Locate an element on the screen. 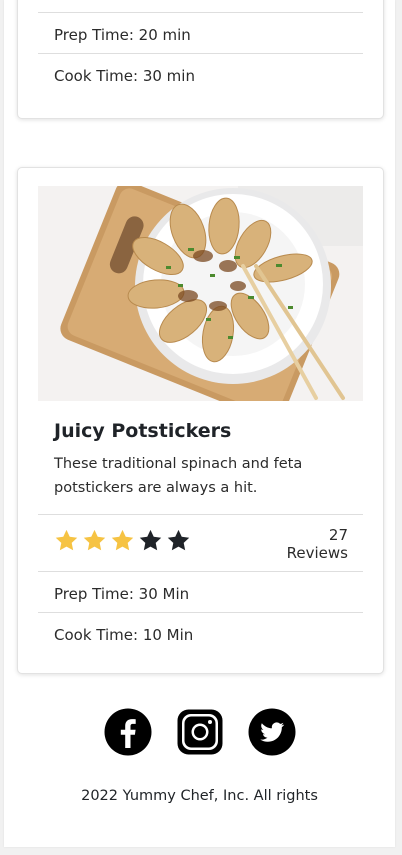 The height and width of the screenshot is (855, 402). cook-time-row: Cook Time: 10 Min is located at coordinates (200, 632).